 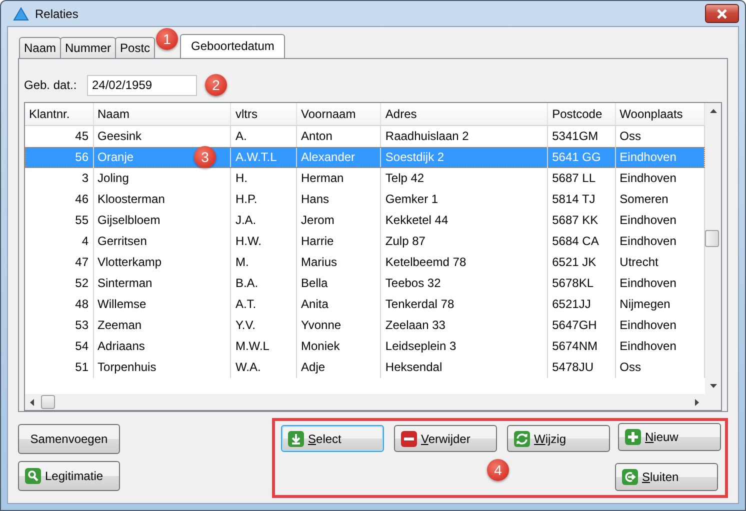 I want to click on close-button, so click(x=722, y=13).